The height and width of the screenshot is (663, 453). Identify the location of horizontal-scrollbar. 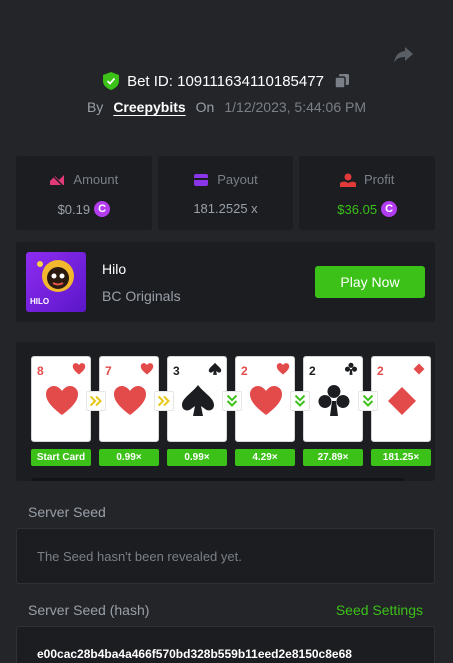
(218, 479).